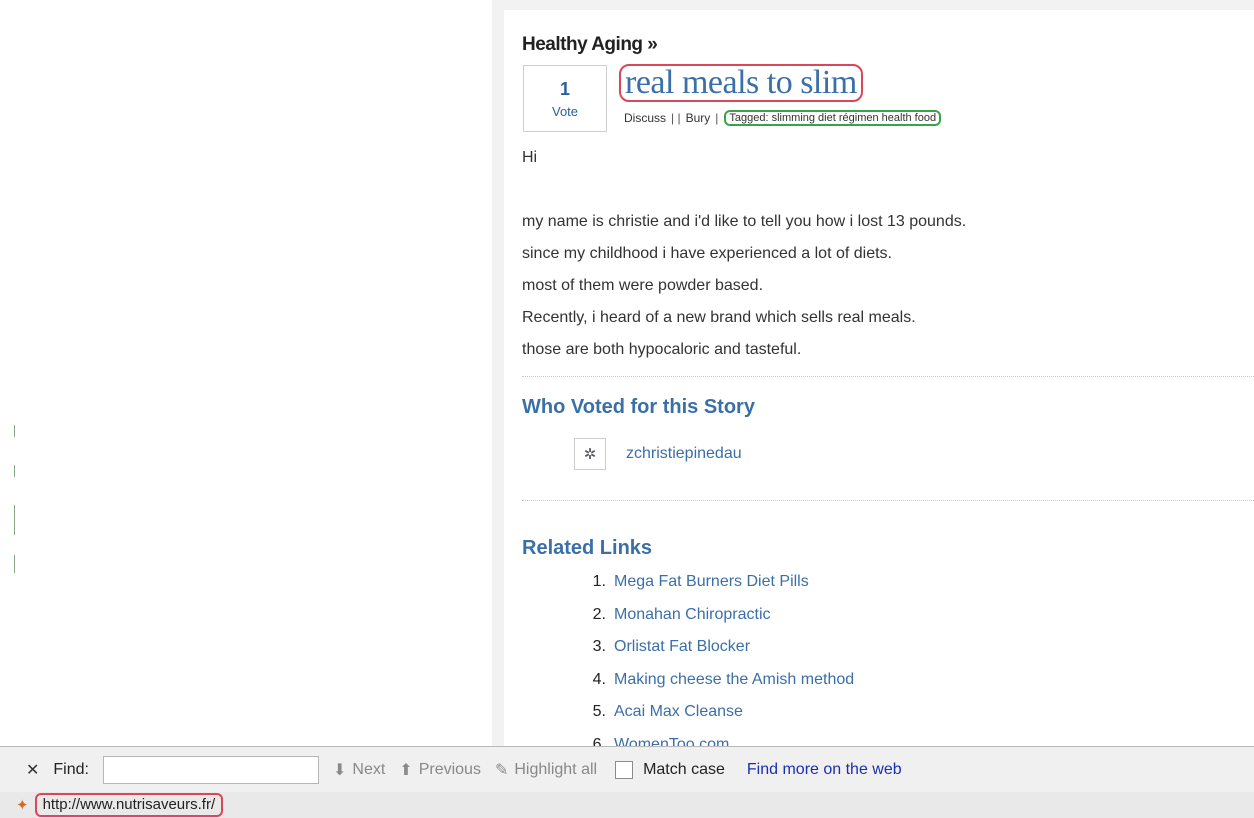 The height and width of the screenshot is (818, 1254). I want to click on status-url: http://www.nutrisaveurs.fr/, so click(129, 805).